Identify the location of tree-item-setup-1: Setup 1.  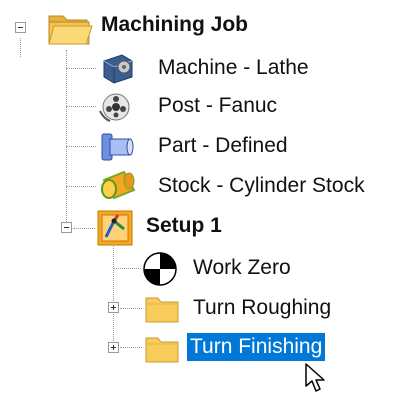
(184, 226).